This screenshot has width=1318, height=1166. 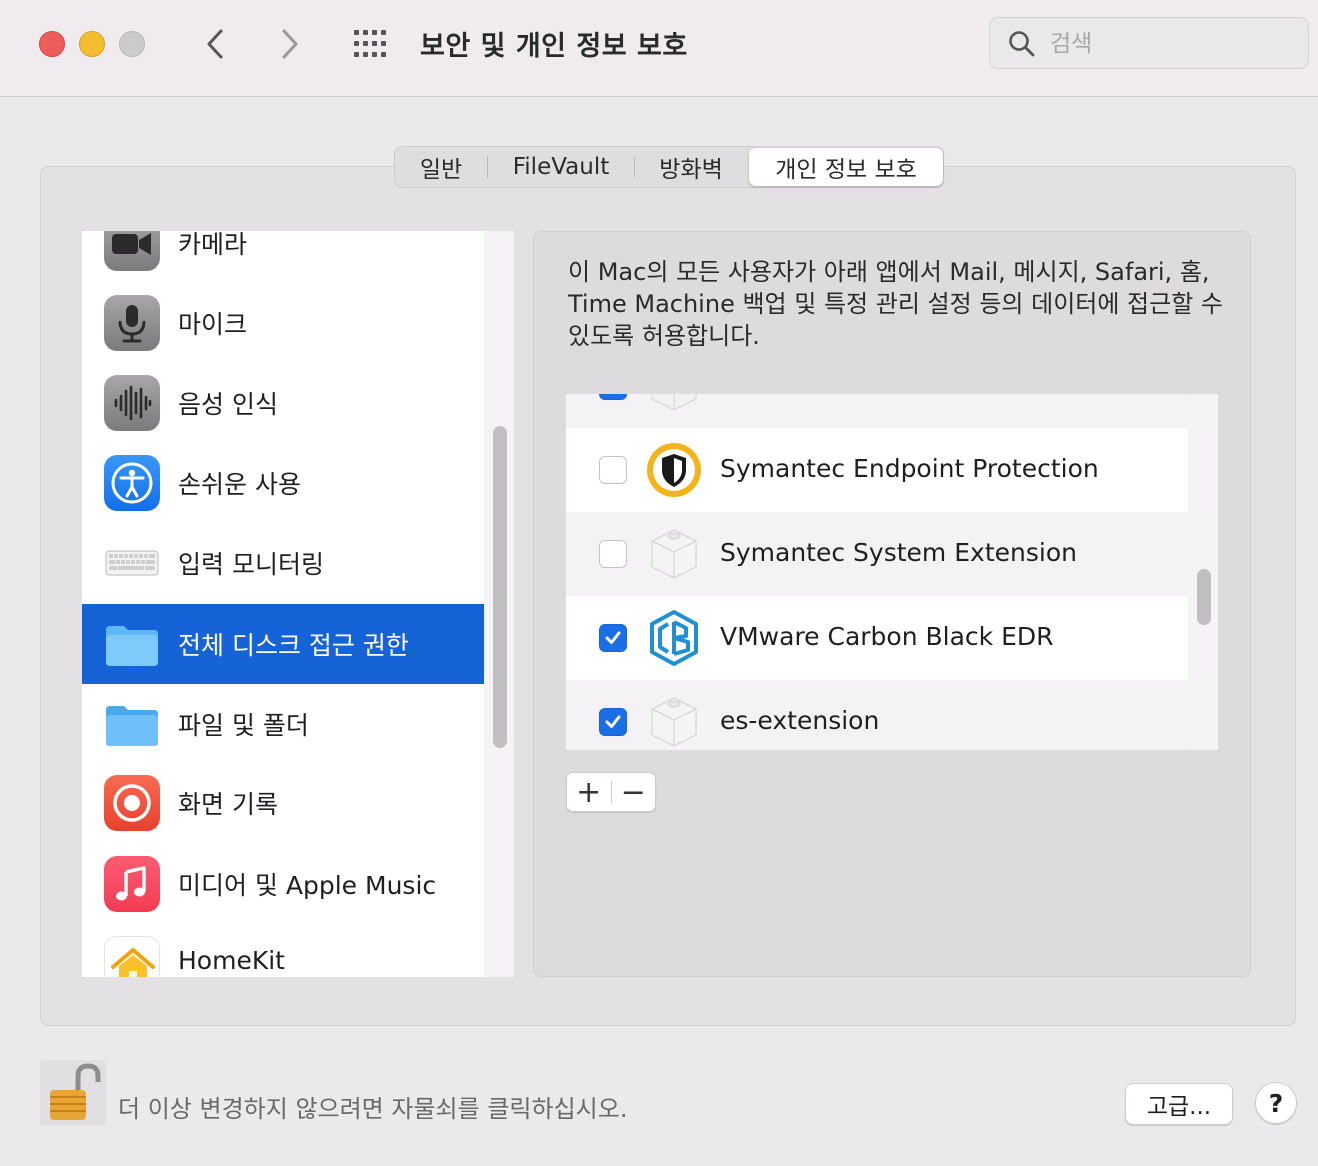 What do you see at coordinates (132, 483) in the screenshot?
I see `accessibility-icon` at bounding box center [132, 483].